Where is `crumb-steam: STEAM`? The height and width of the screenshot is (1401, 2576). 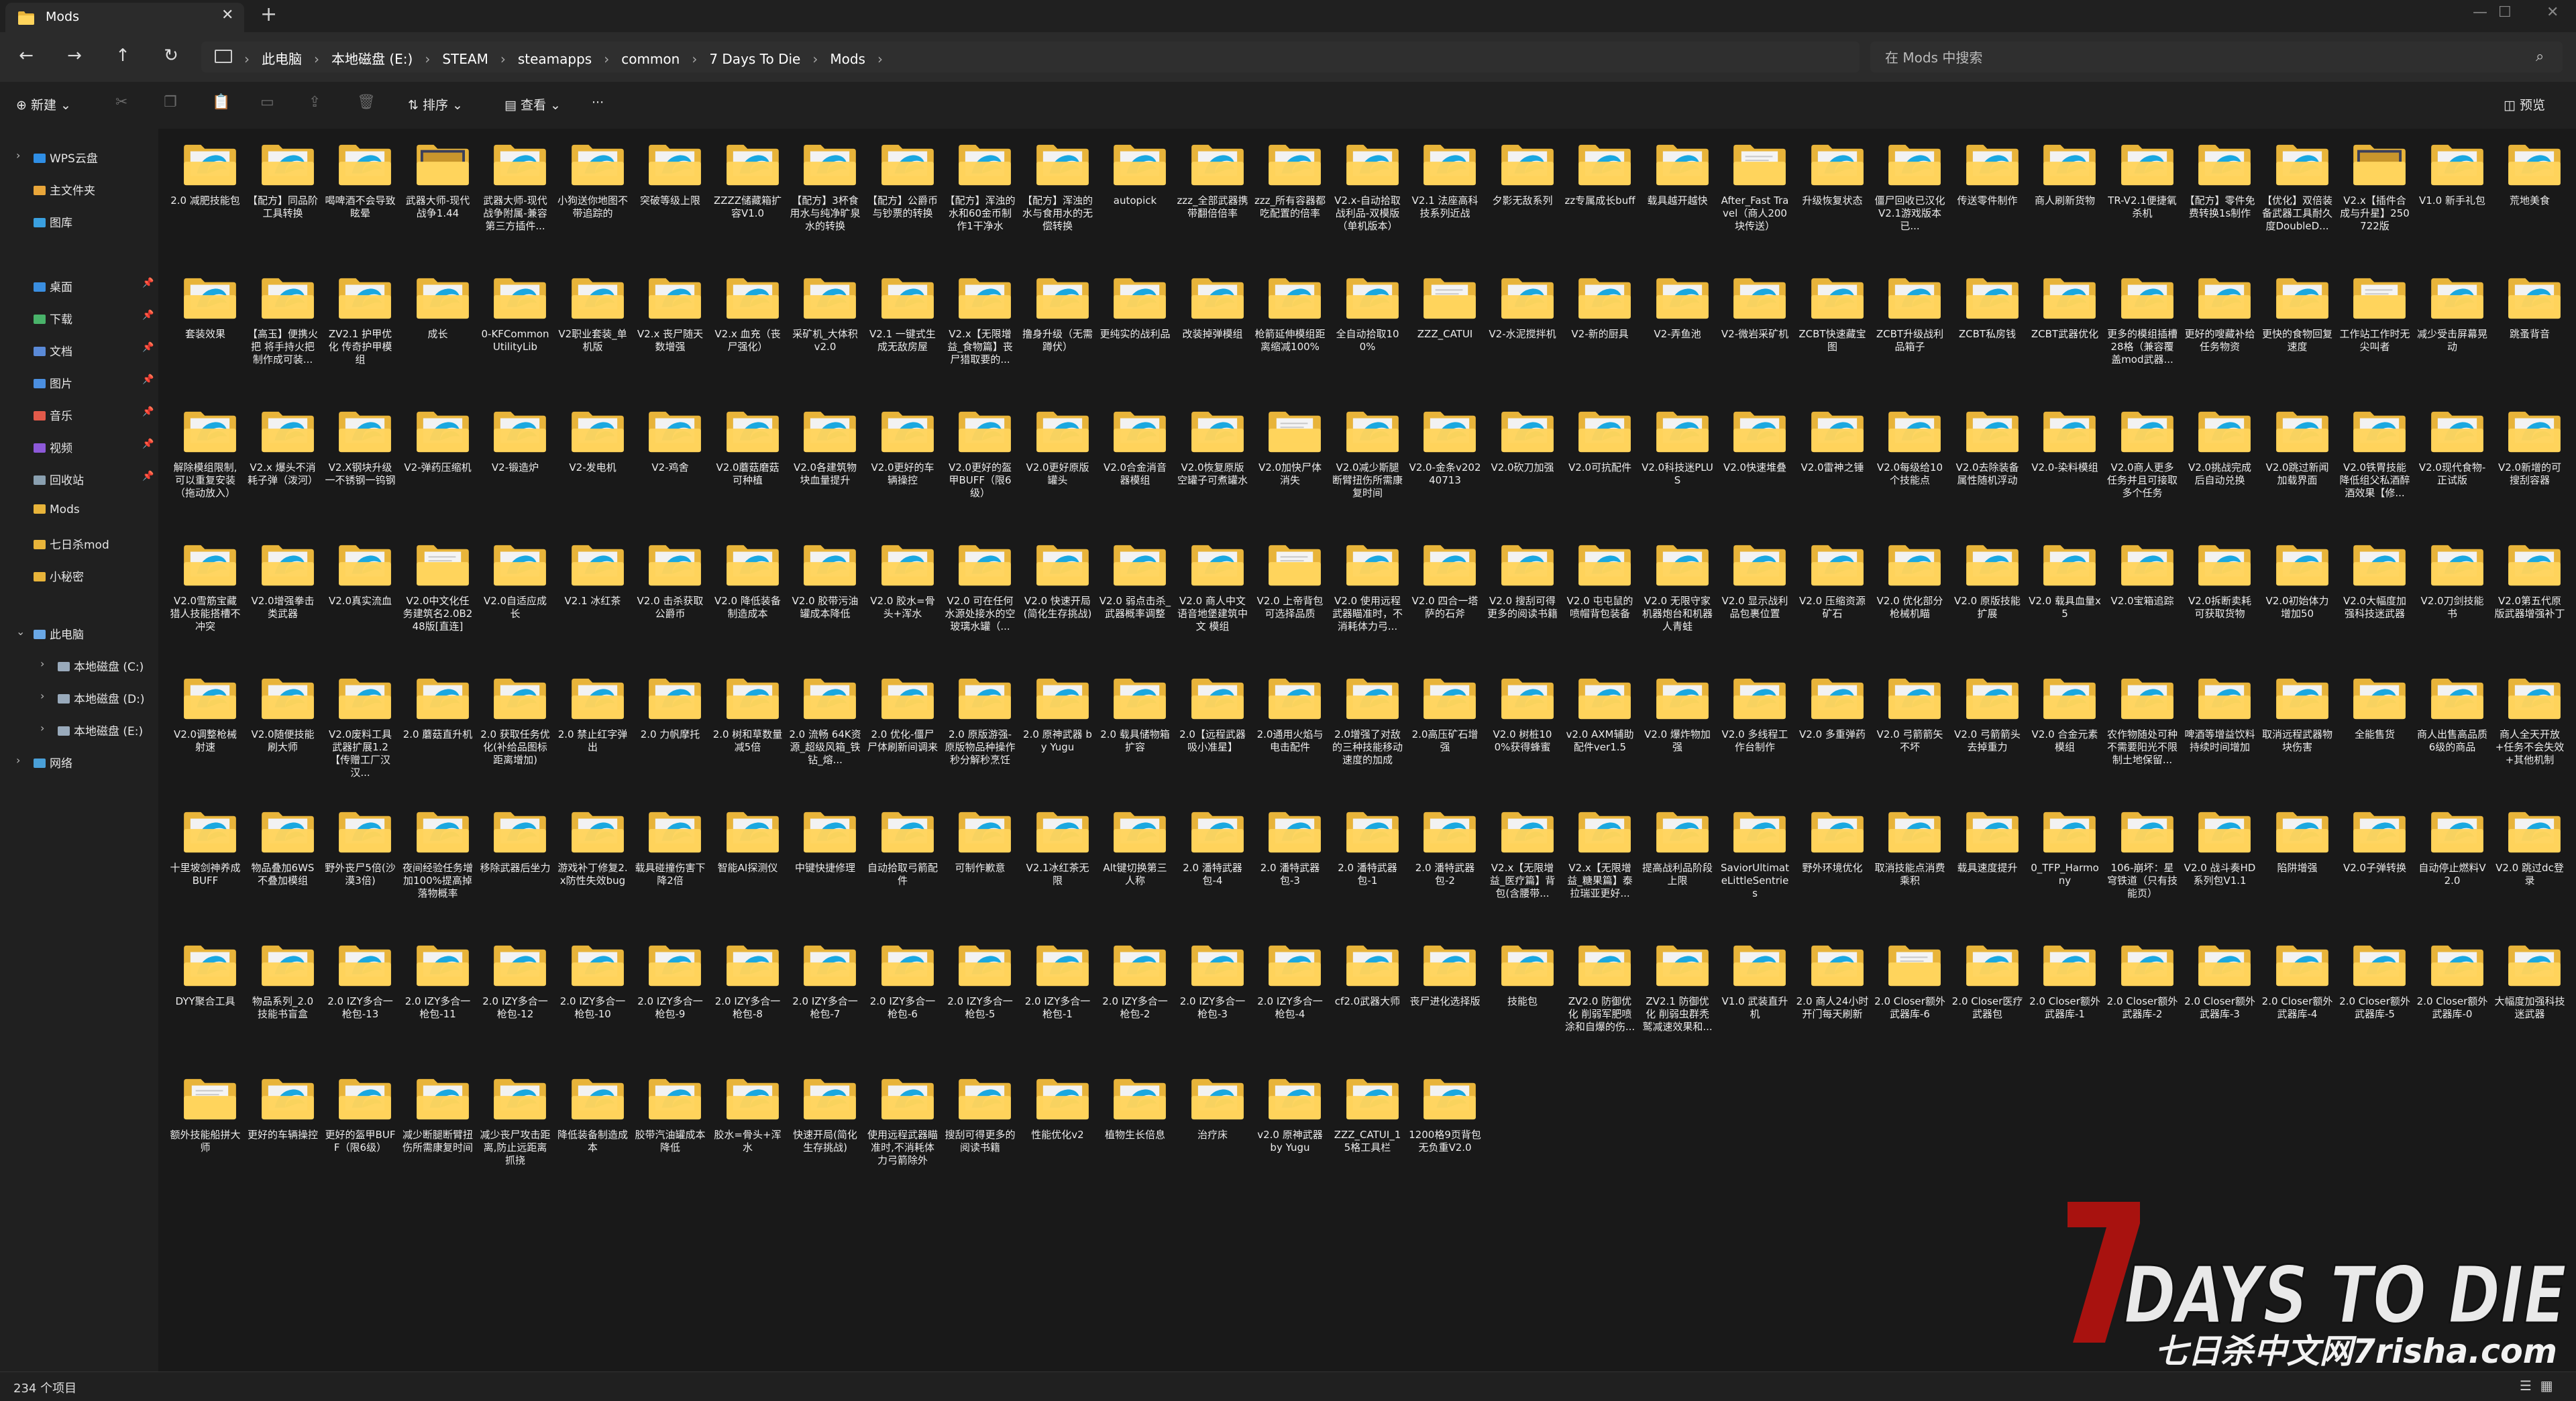 crumb-steam: STEAM is located at coordinates (465, 59).